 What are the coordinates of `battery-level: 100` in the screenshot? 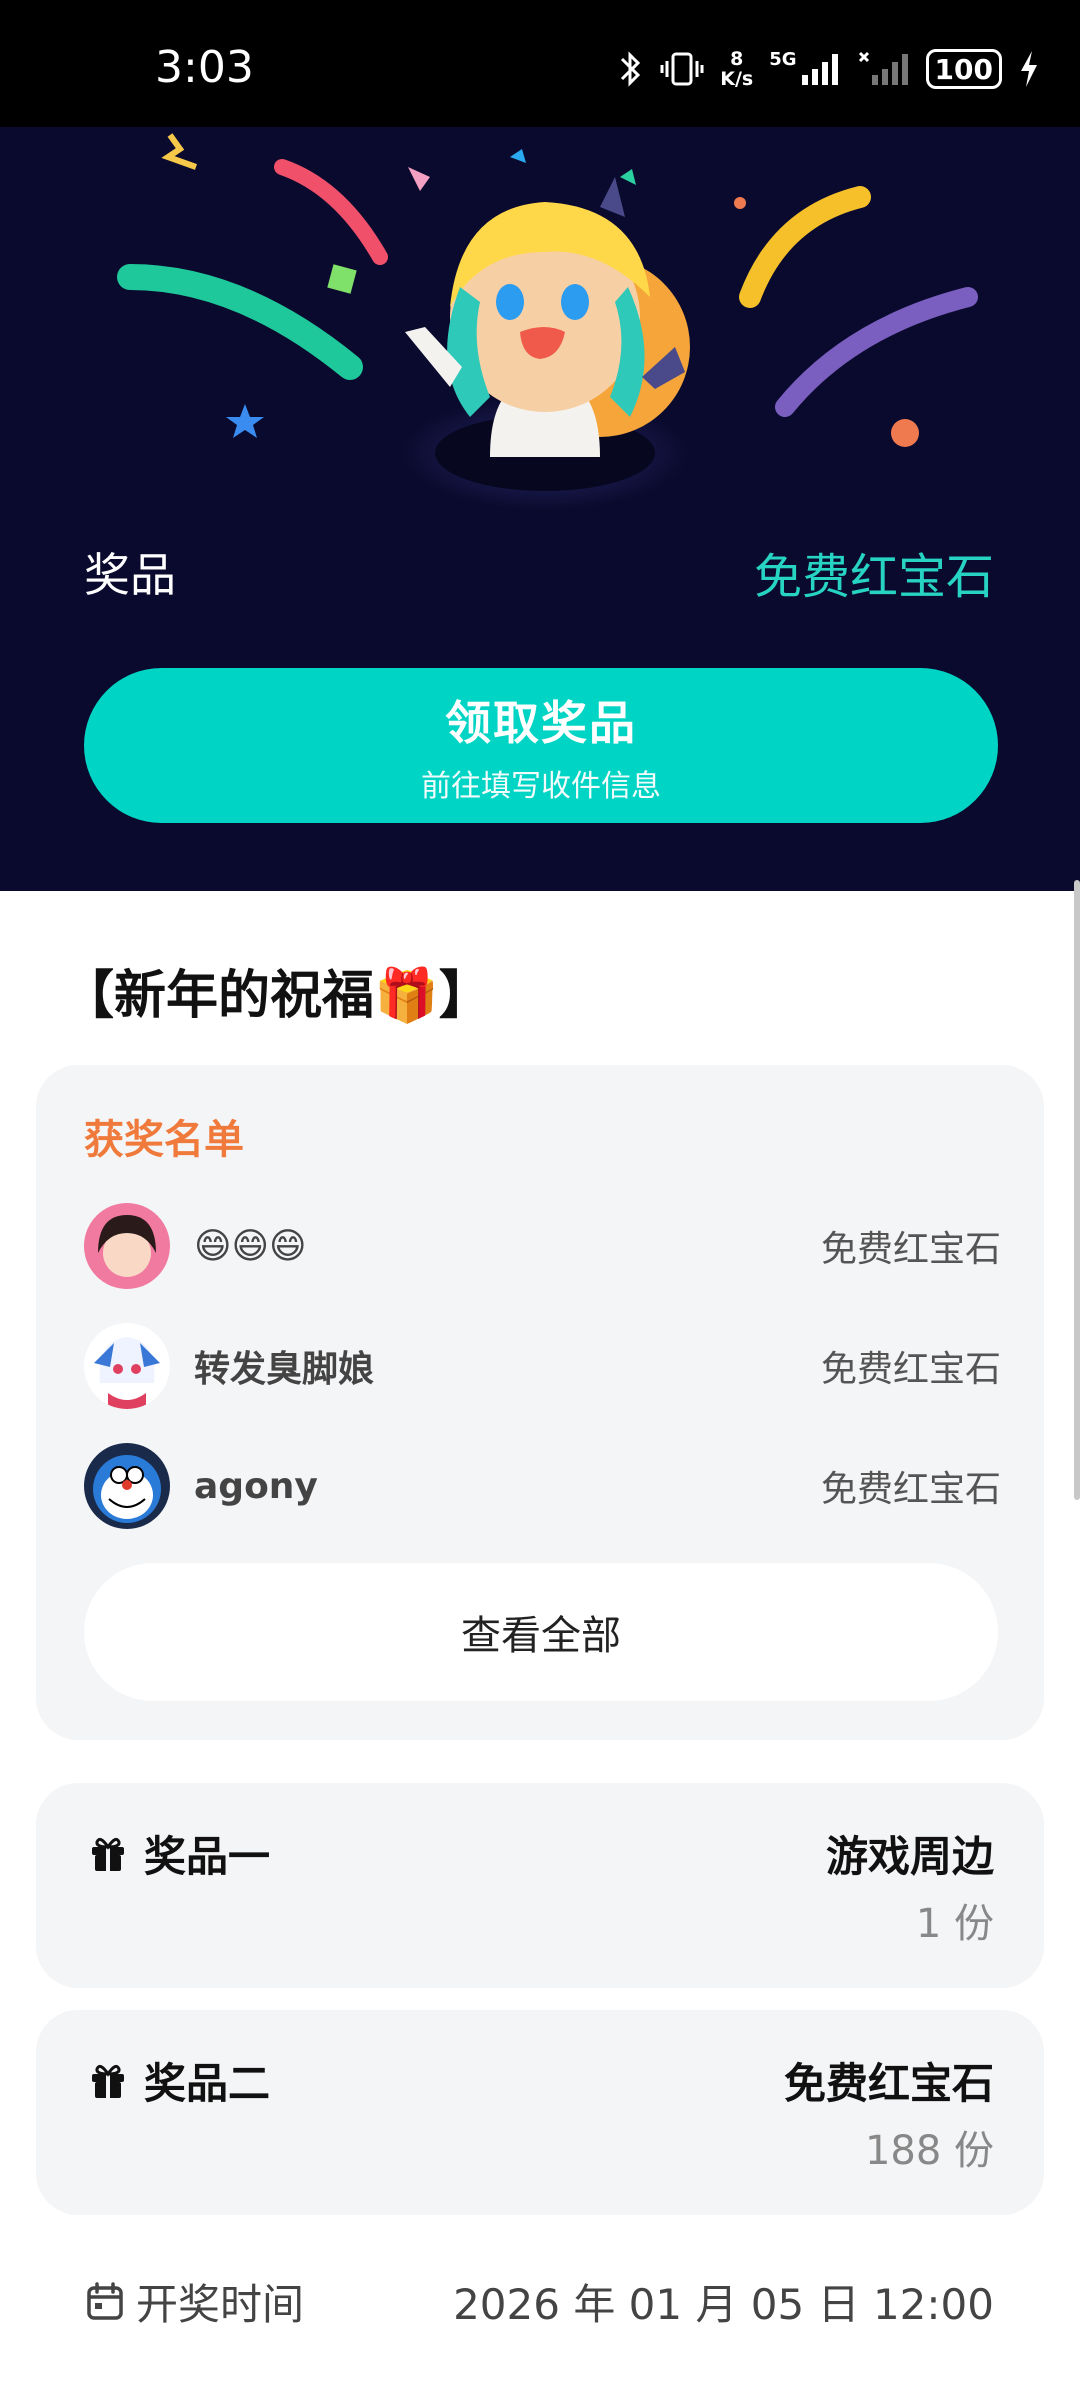 It's located at (963, 69).